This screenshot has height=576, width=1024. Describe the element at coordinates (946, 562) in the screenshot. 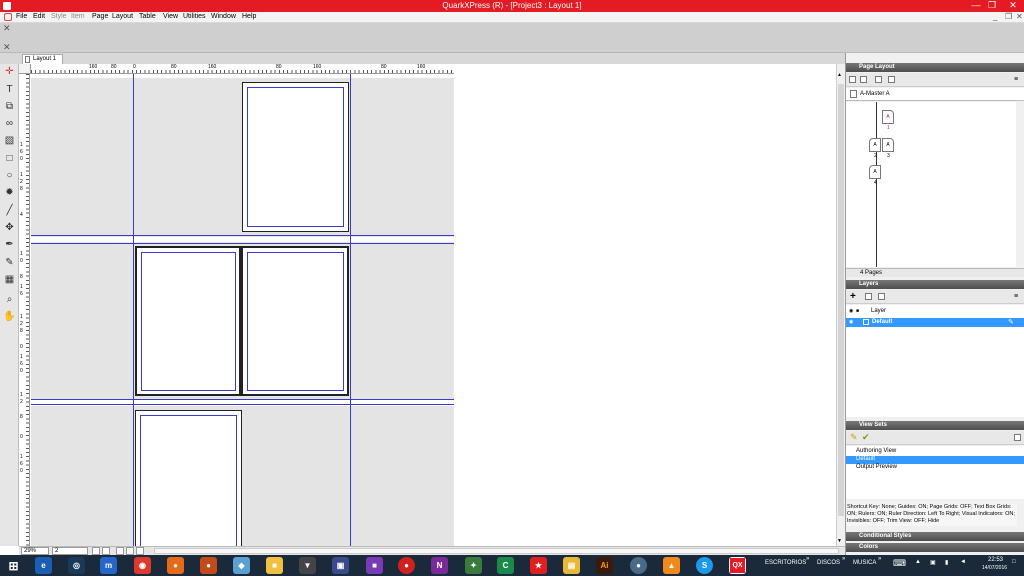

I see `battery-icon: ▮` at that location.